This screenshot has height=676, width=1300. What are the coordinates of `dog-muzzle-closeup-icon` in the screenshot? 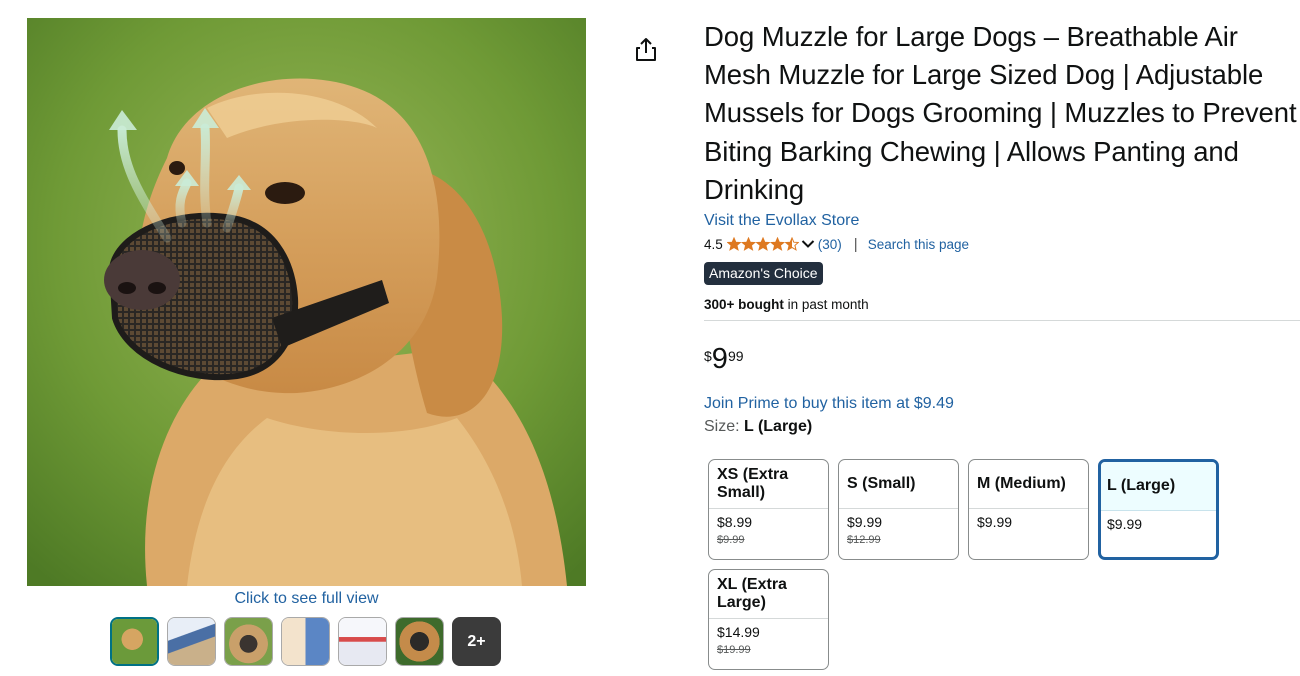 It's located at (248, 641).